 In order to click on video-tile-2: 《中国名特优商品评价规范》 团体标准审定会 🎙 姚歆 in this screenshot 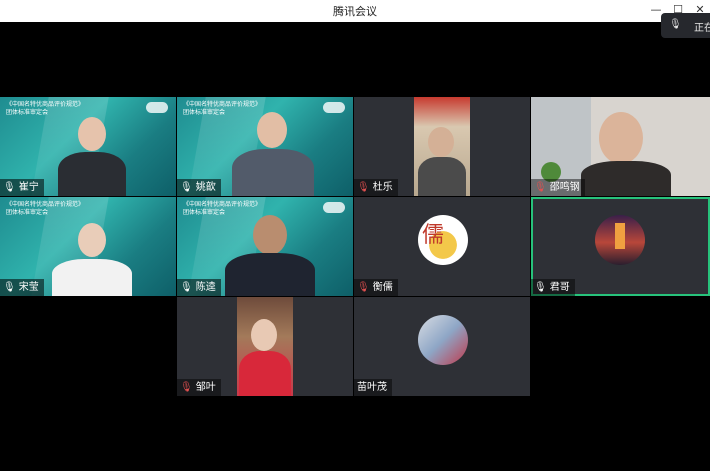, I will do `click(265, 146)`.